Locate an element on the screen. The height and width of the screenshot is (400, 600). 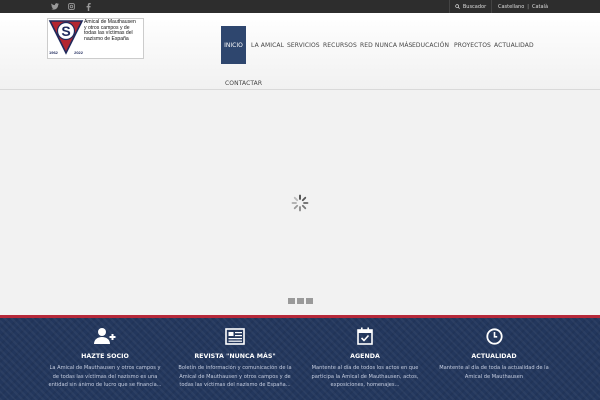
nav-item-red-nunca-mas: RED NUNCA MÁS is located at coordinates (386, 45).